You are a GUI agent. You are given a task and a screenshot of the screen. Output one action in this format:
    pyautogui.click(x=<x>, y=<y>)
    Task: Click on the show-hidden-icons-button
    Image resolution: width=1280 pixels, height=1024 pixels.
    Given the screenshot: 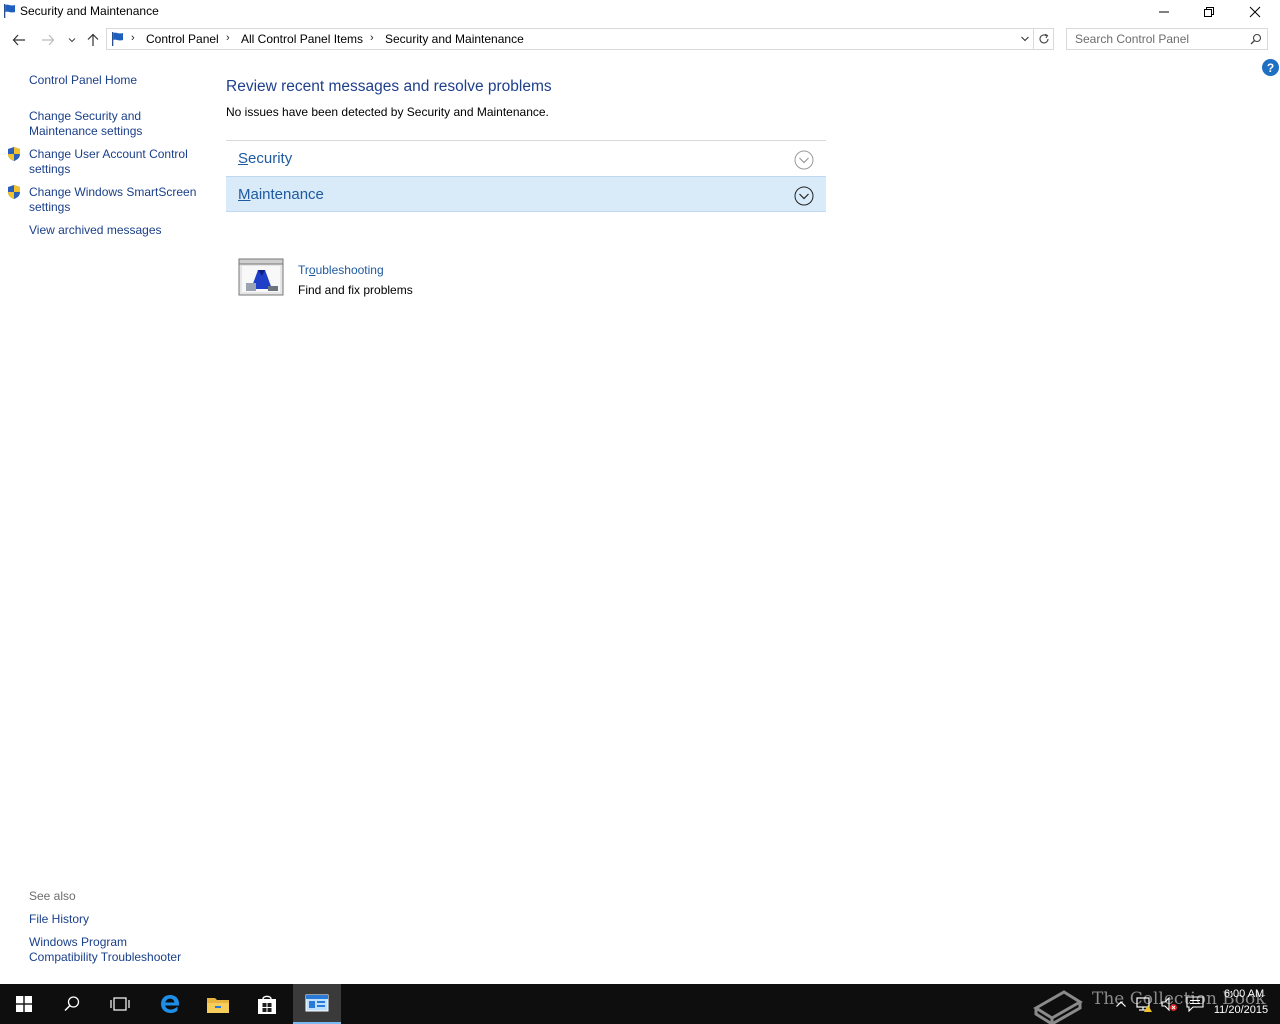 What is the action you would take?
    pyautogui.click(x=1121, y=1004)
    